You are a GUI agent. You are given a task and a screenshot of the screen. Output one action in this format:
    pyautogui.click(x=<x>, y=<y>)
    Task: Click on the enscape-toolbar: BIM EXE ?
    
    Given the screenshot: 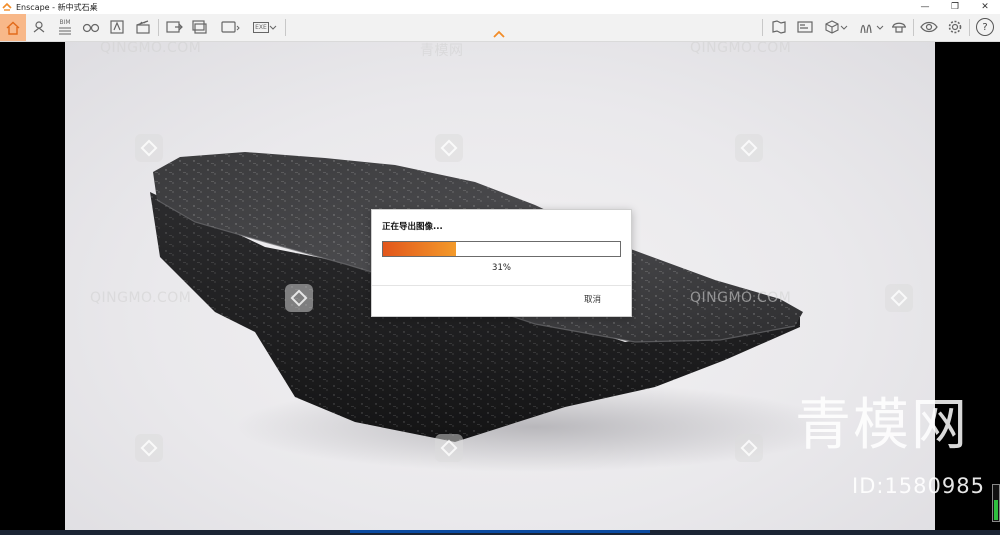 What is the action you would take?
    pyautogui.click(x=500, y=28)
    